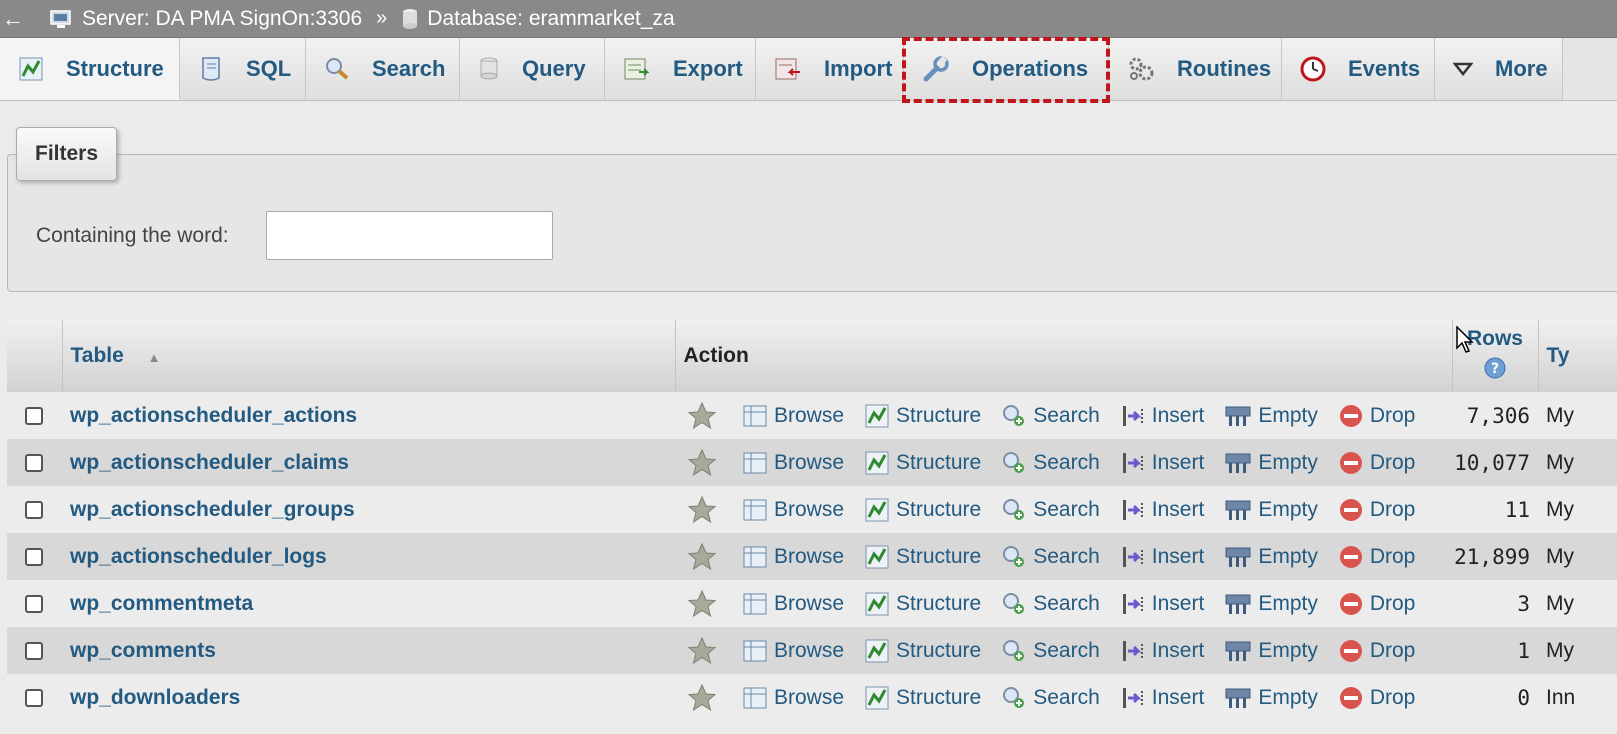  Describe the element at coordinates (1499, 69) in the screenshot. I see `tab-more: More` at that location.